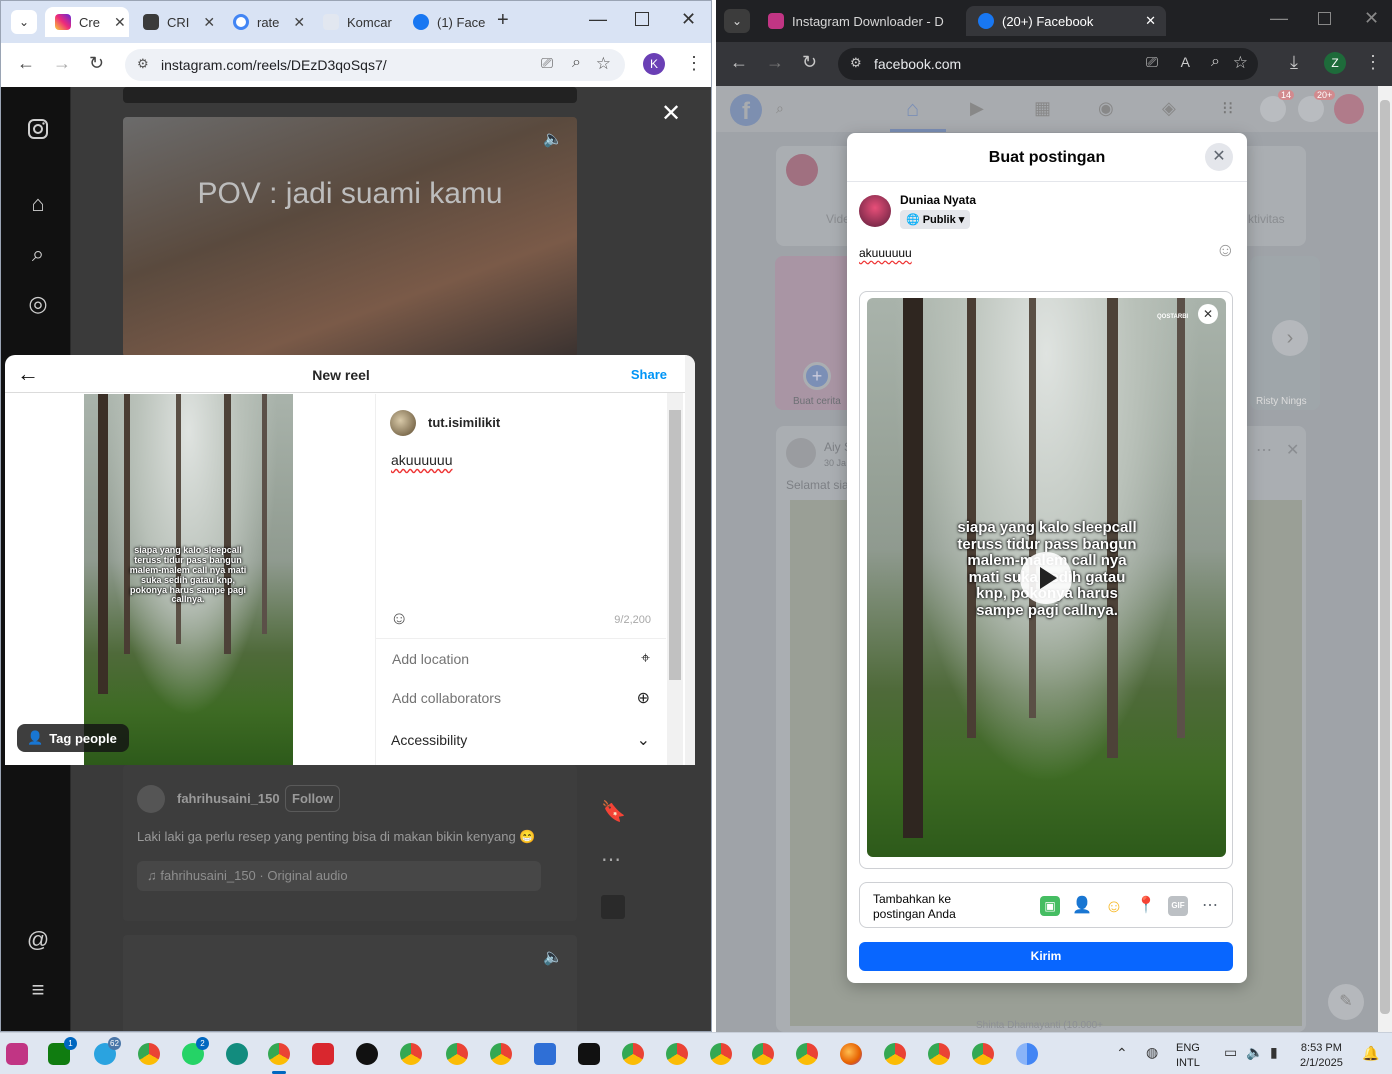 This screenshot has height=1074, width=1392. Describe the element at coordinates (553, 957) in the screenshot. I see `mute-icon: 🔈` at that location.